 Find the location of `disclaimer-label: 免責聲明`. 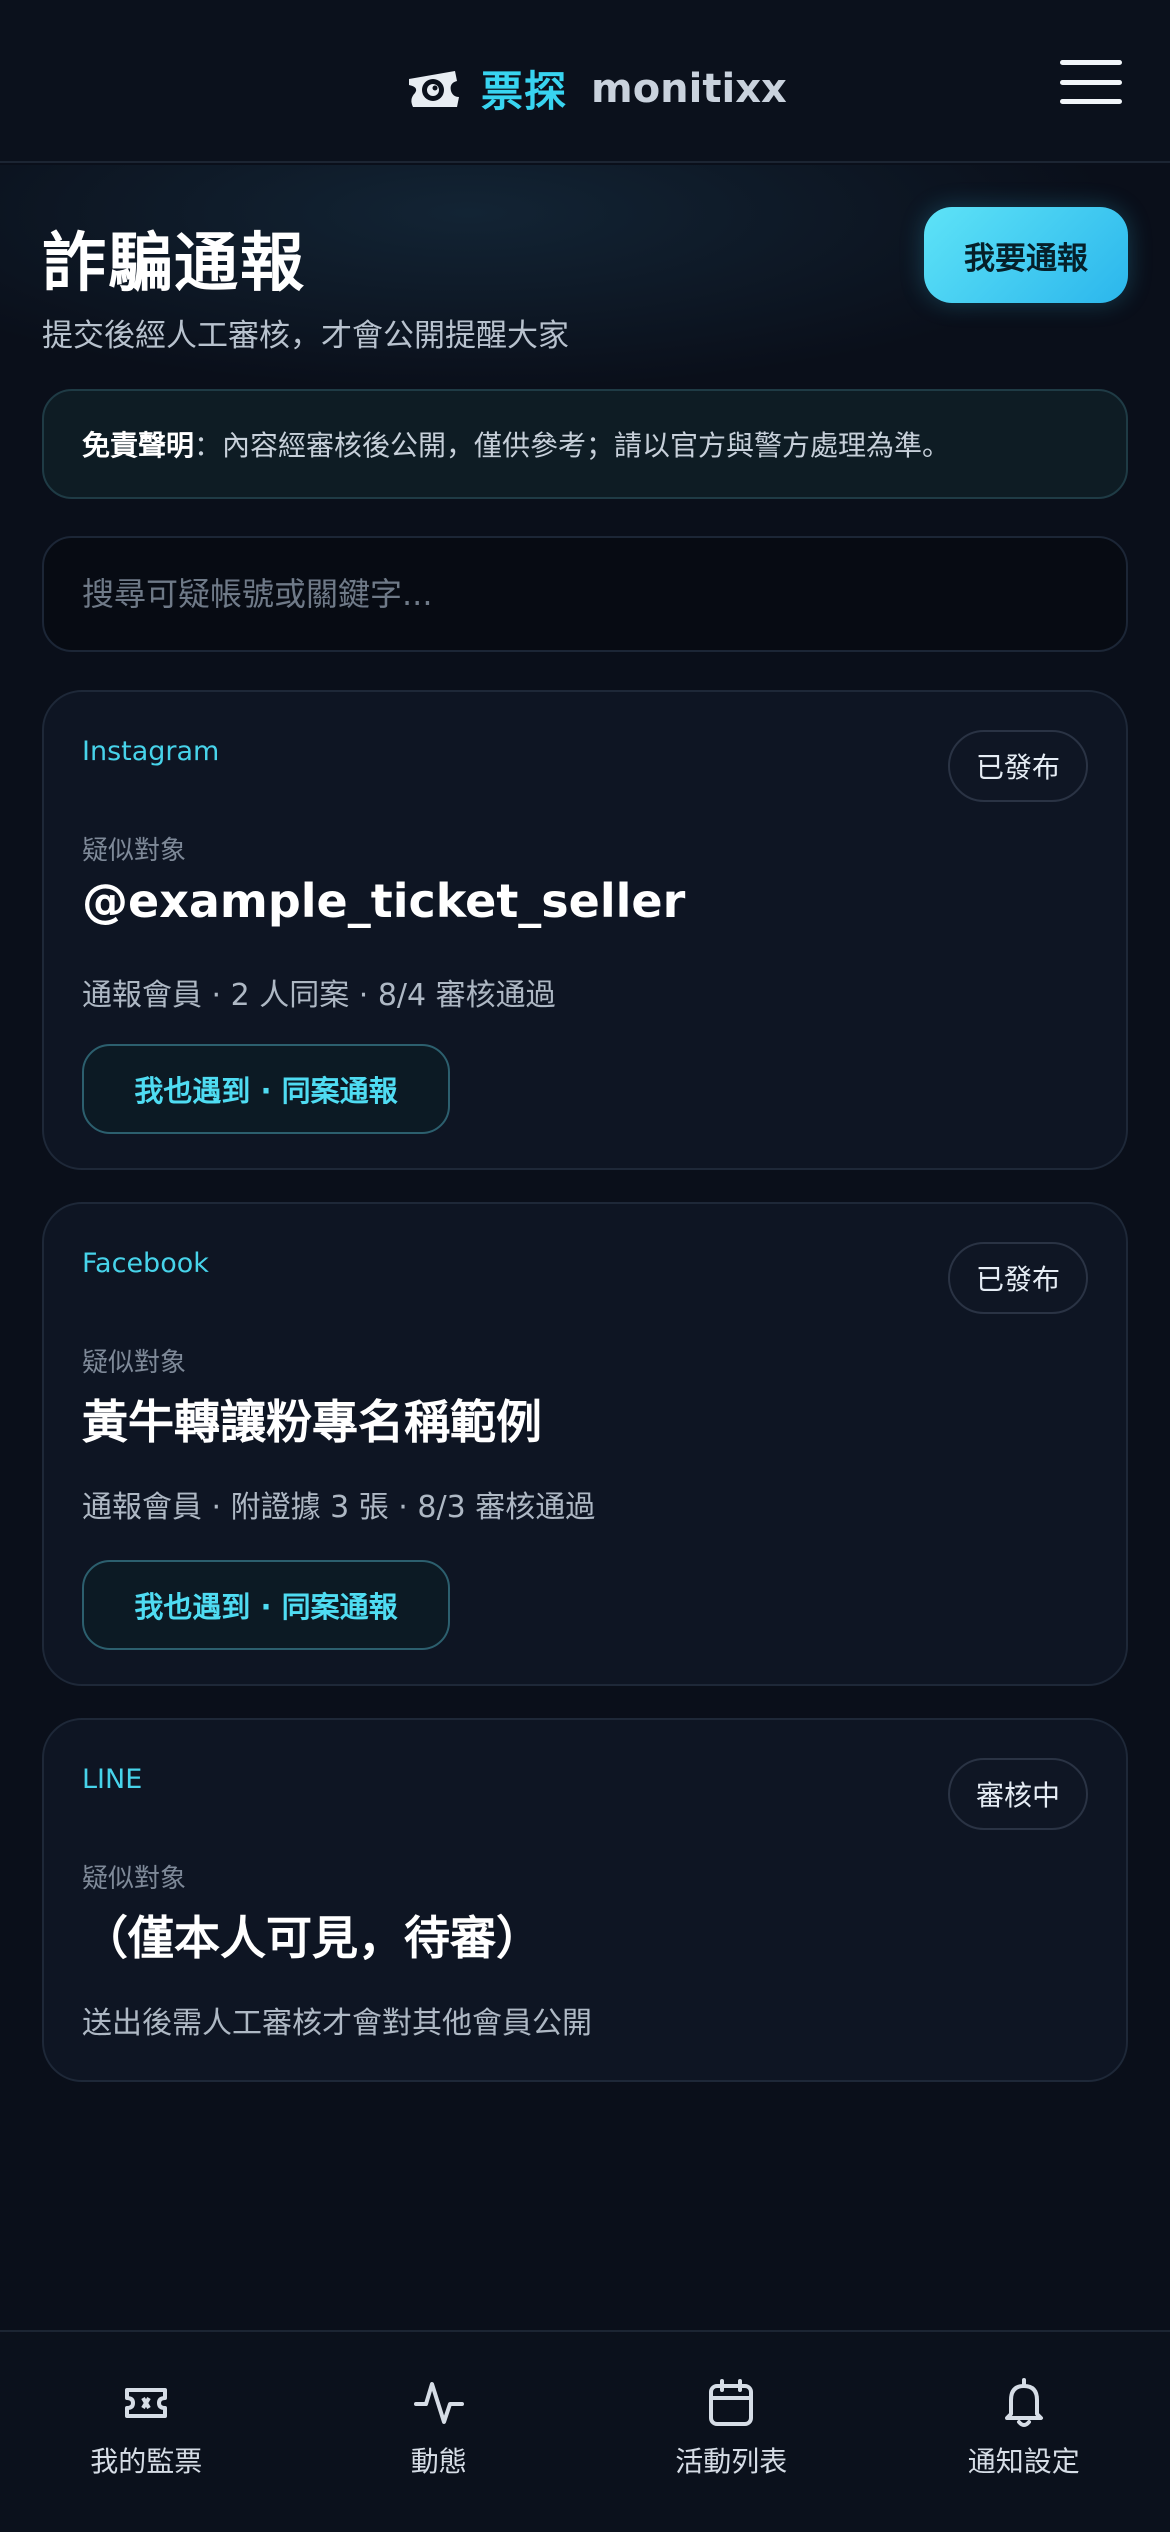

disclaimer-label: 免責聲明 is located at coordinates (138, 445).